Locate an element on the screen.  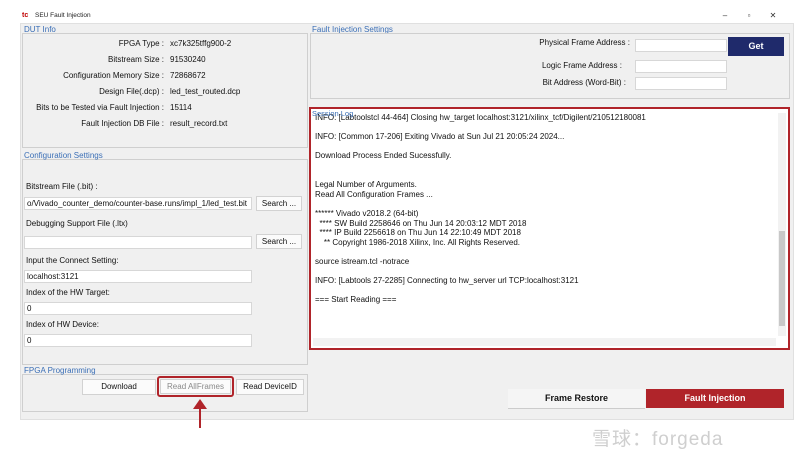
bits-to-test-value: 15114 is located at coordinates (181, 107).